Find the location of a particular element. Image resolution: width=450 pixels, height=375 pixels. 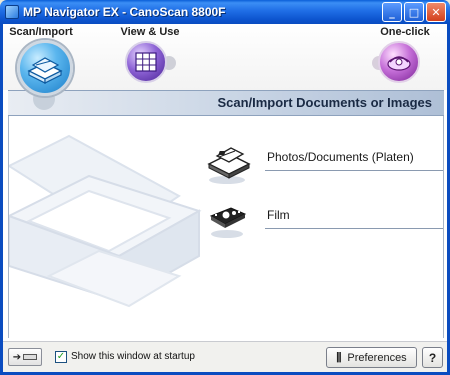

startup-checkbox-label: Show this window at startup is located at coordinates (133, 356).